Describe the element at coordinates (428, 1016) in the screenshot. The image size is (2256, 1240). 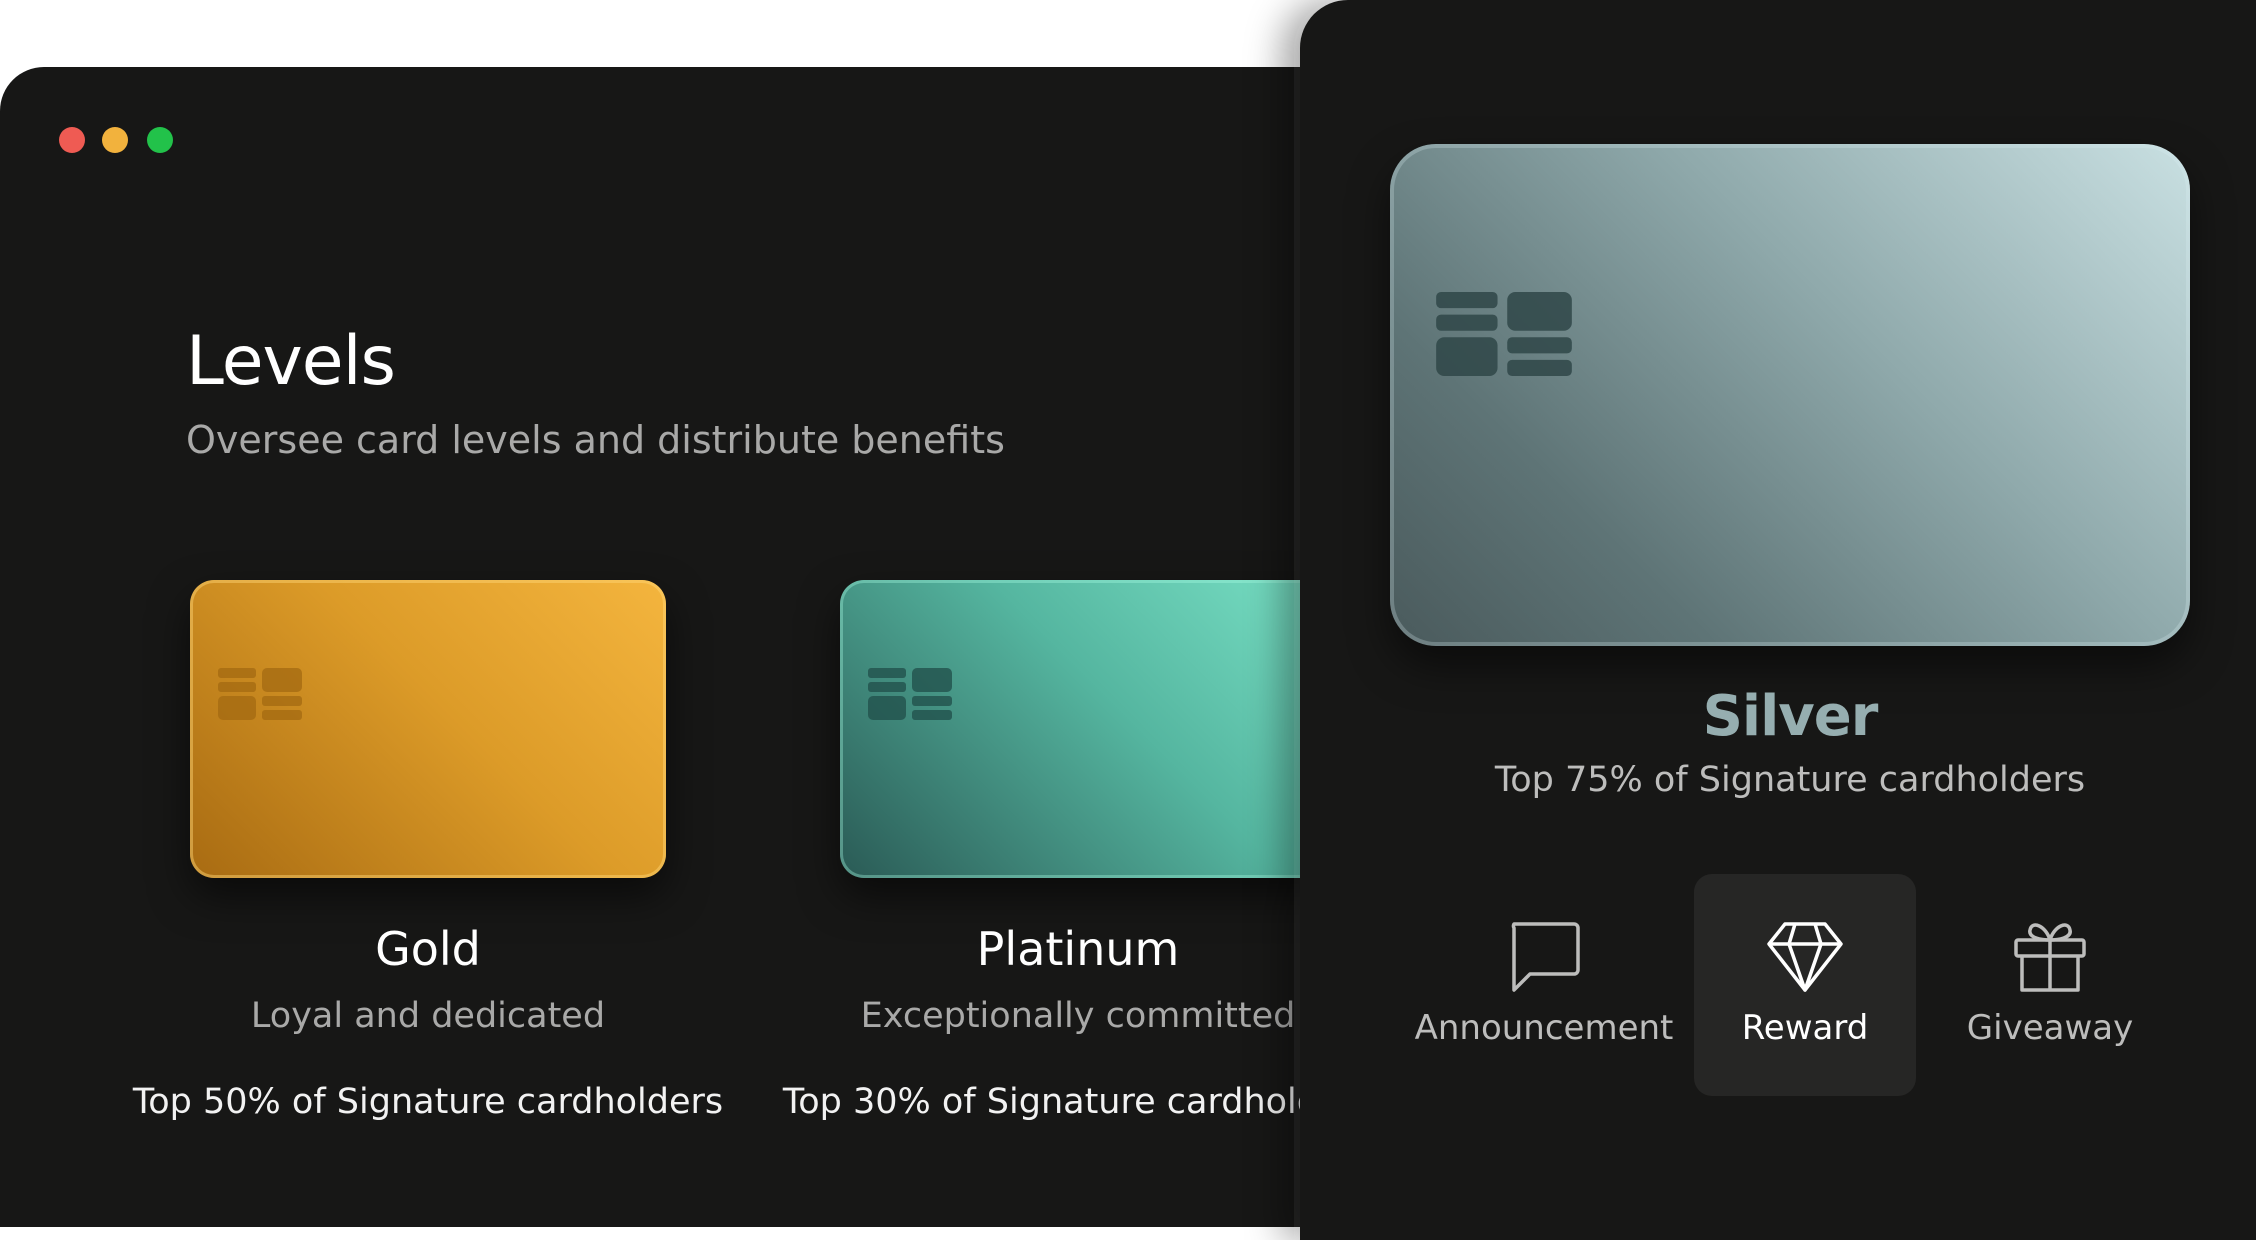
I see `gold-level-tagline: Loyal and dedicated` at that location.